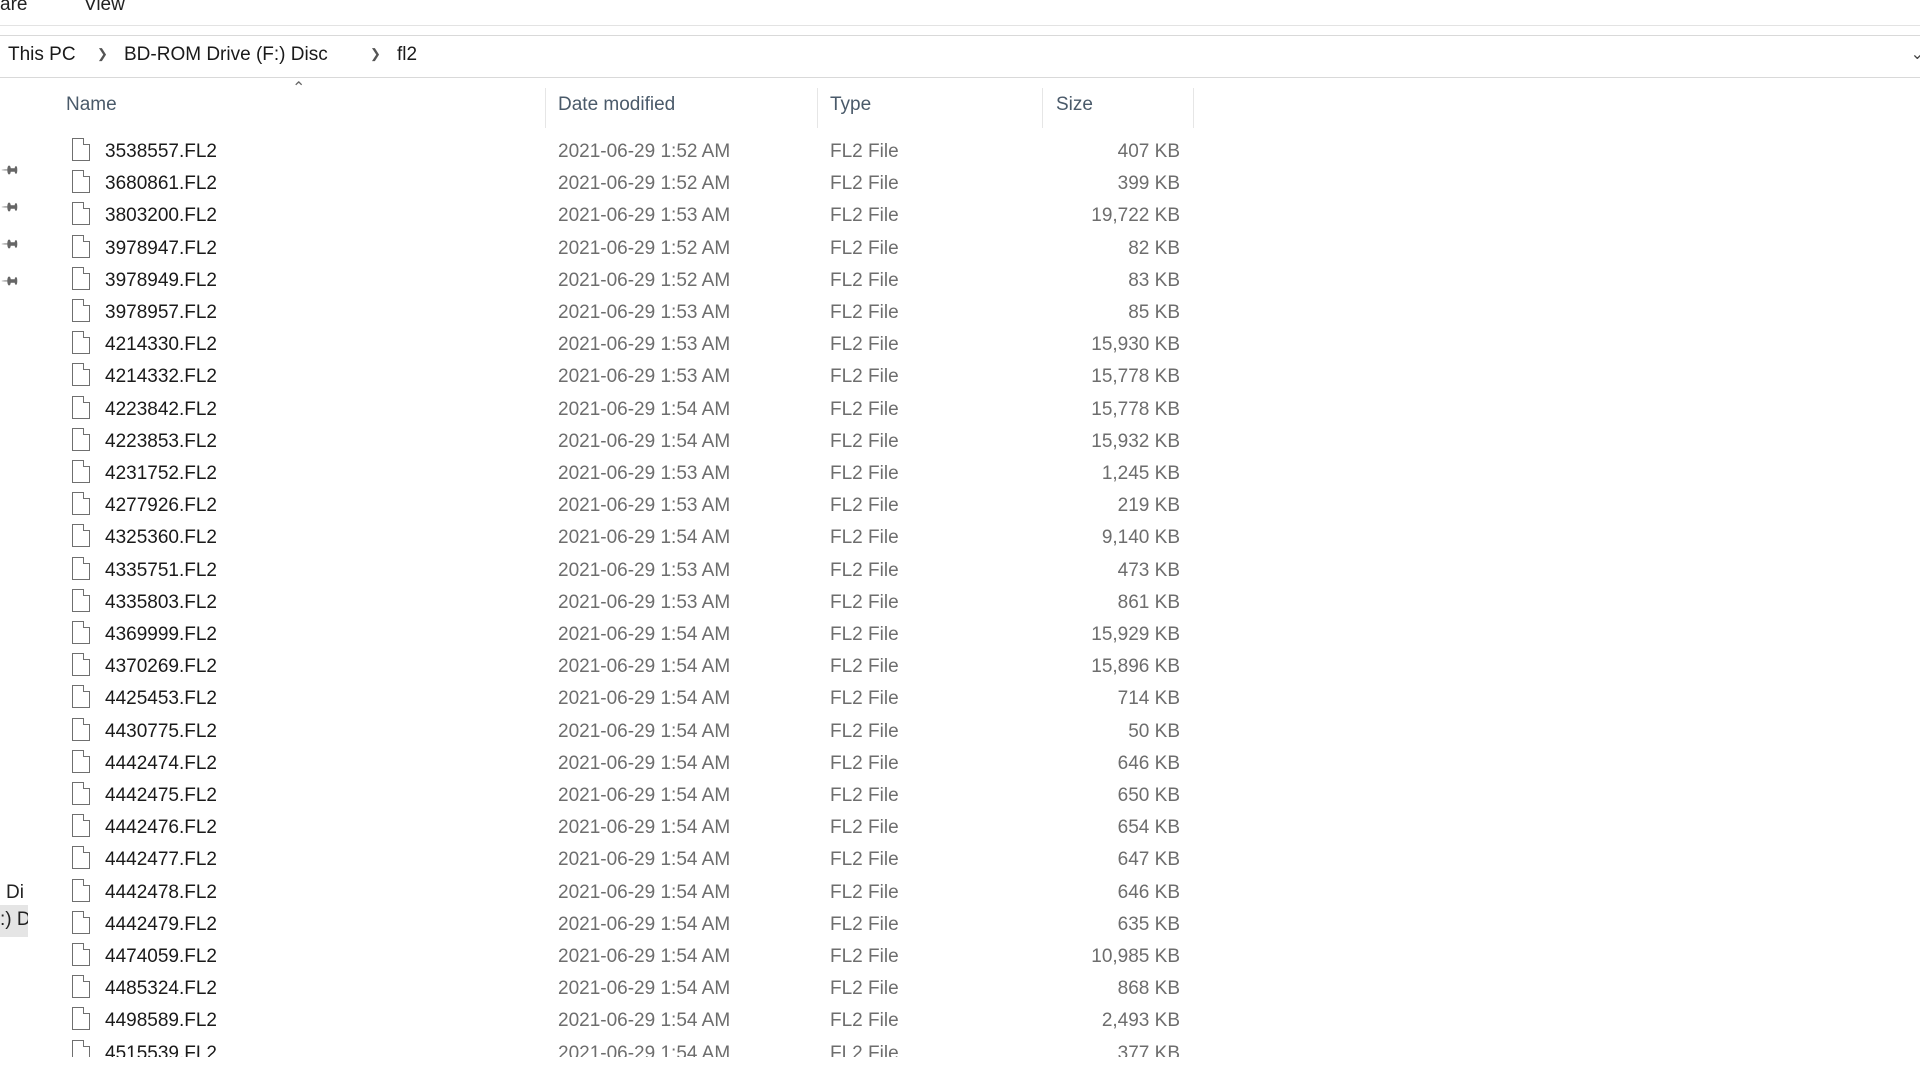 The height and width of the screenshot is (1080, 1920). What do you see at coordinates (161, 216) in the screenshot?
I see `file-name: 3803200.FL2` at bounding box center [161, 216].